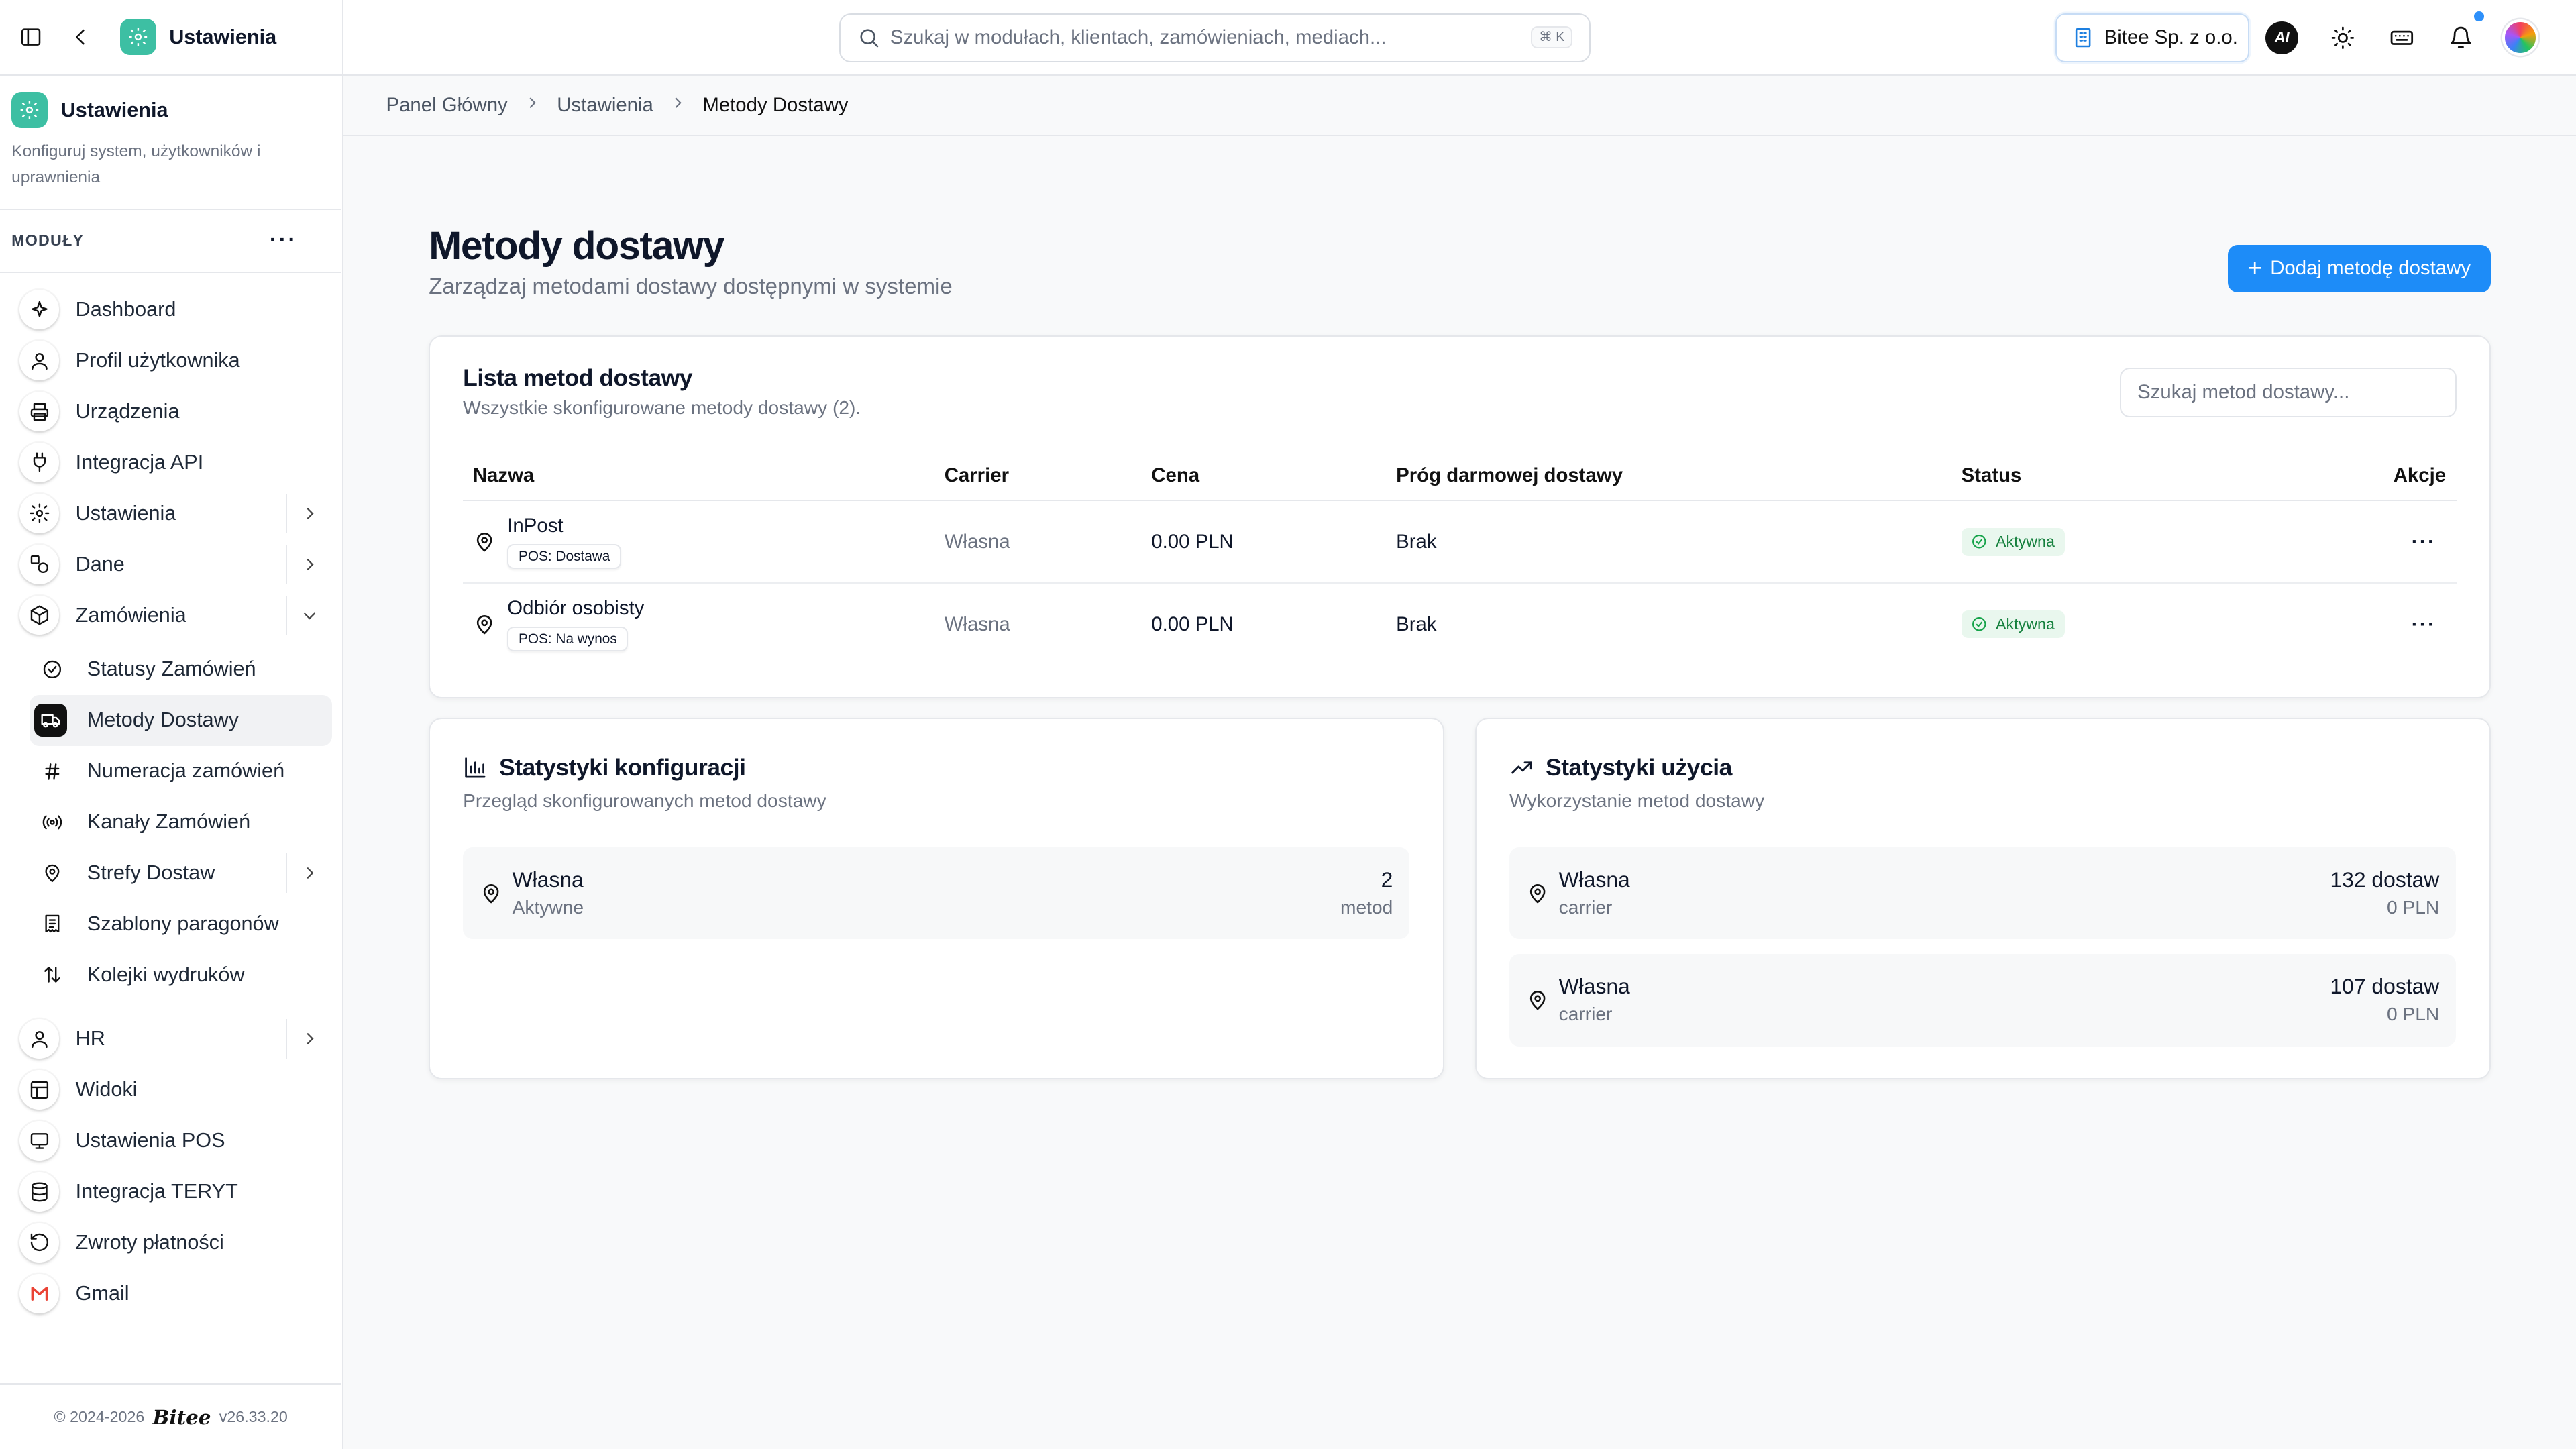  What do you see at coordinates (52, 924) in the screenshot?
I see `receipt-icon` at bounding box center [52, 924].